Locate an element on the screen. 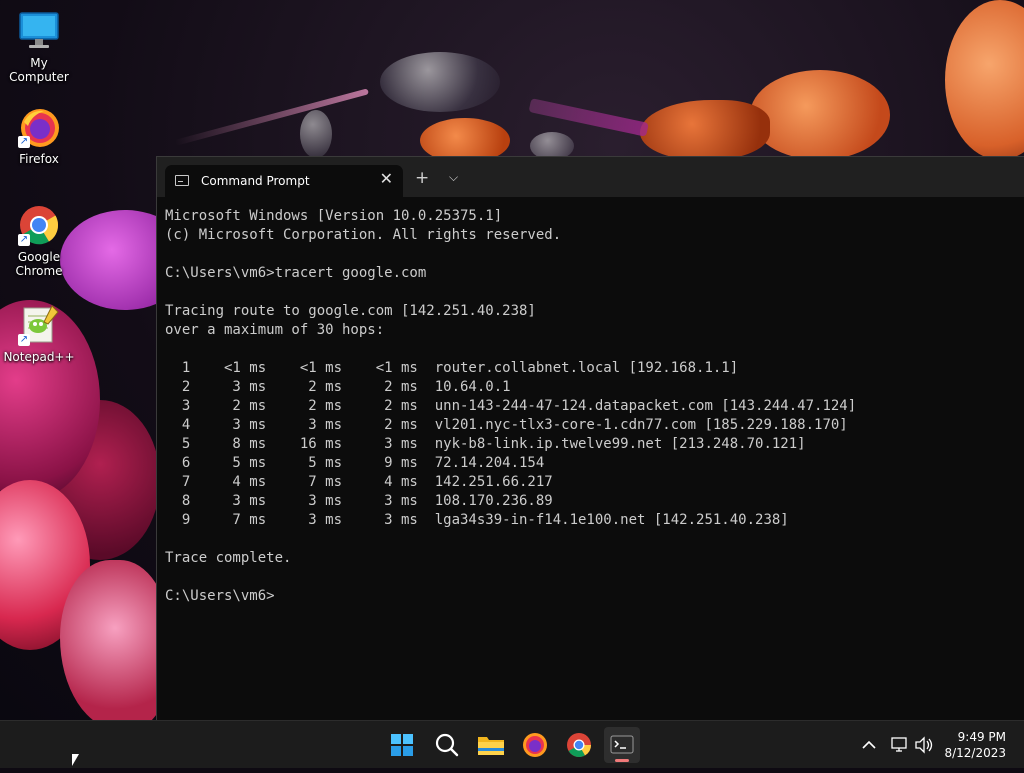  desktop-icon-label: Google Chrome is located at coordinates (39, 264).